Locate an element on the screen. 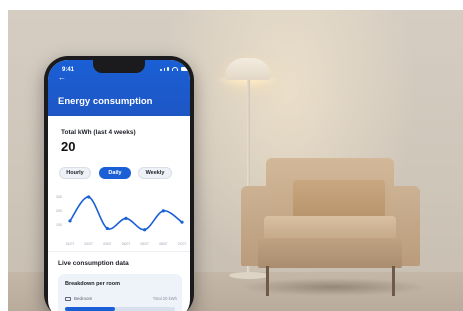 This screenshot has height=311, width=463. armchair-cushion is located at coordinates (339, 199).